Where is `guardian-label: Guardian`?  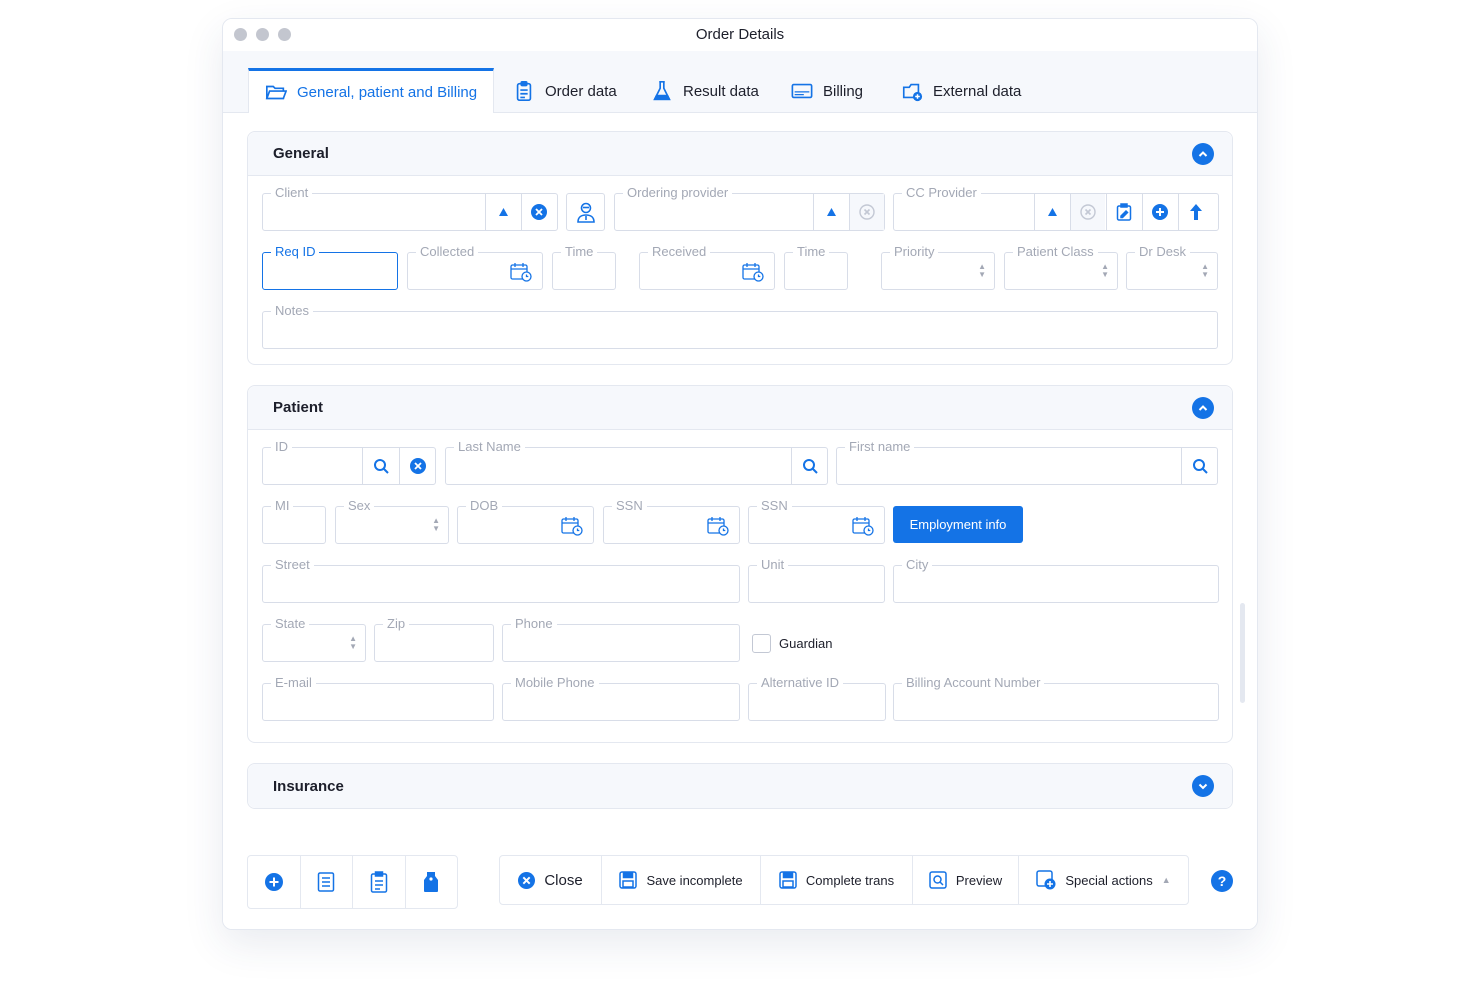
guardian-label: Guardian is located at coordinates (806, 643).